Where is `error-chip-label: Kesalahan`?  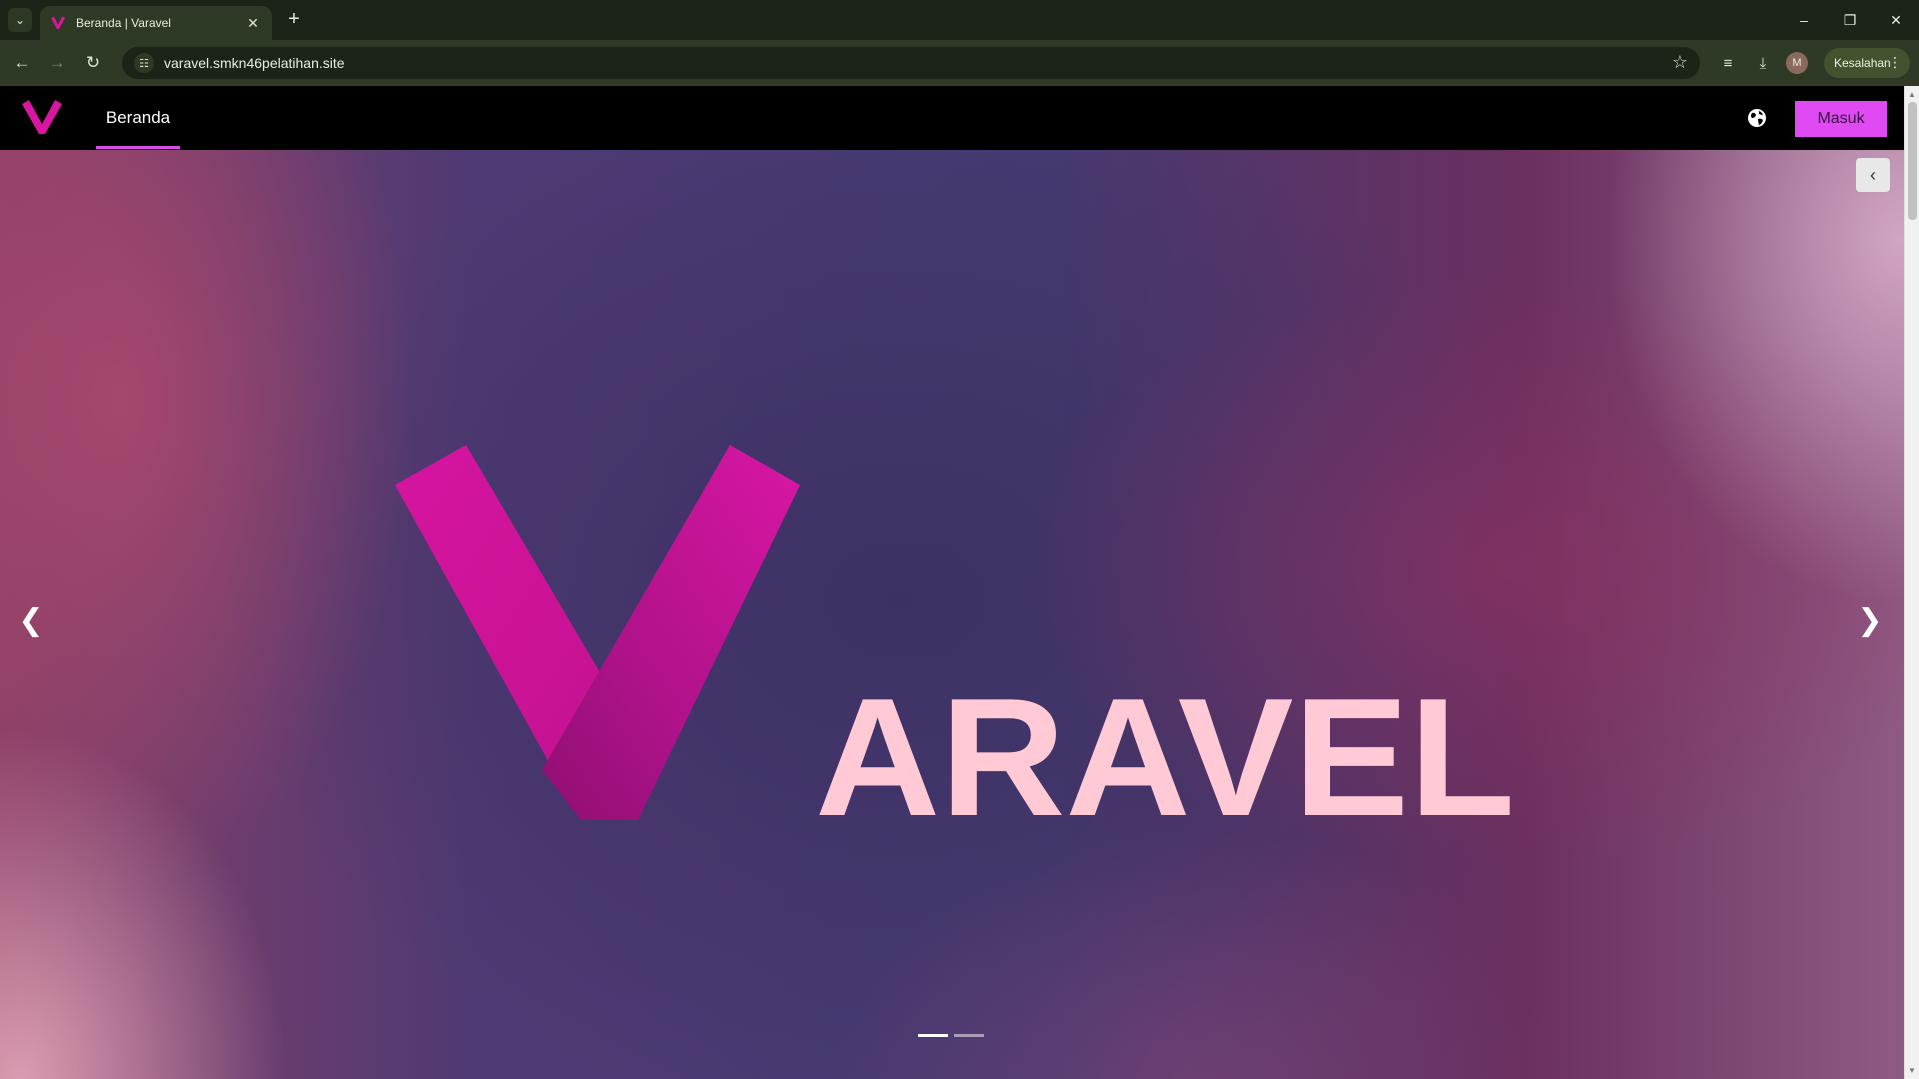 error-chip-label: Kesalahan is located at coordinates (1862, 63).